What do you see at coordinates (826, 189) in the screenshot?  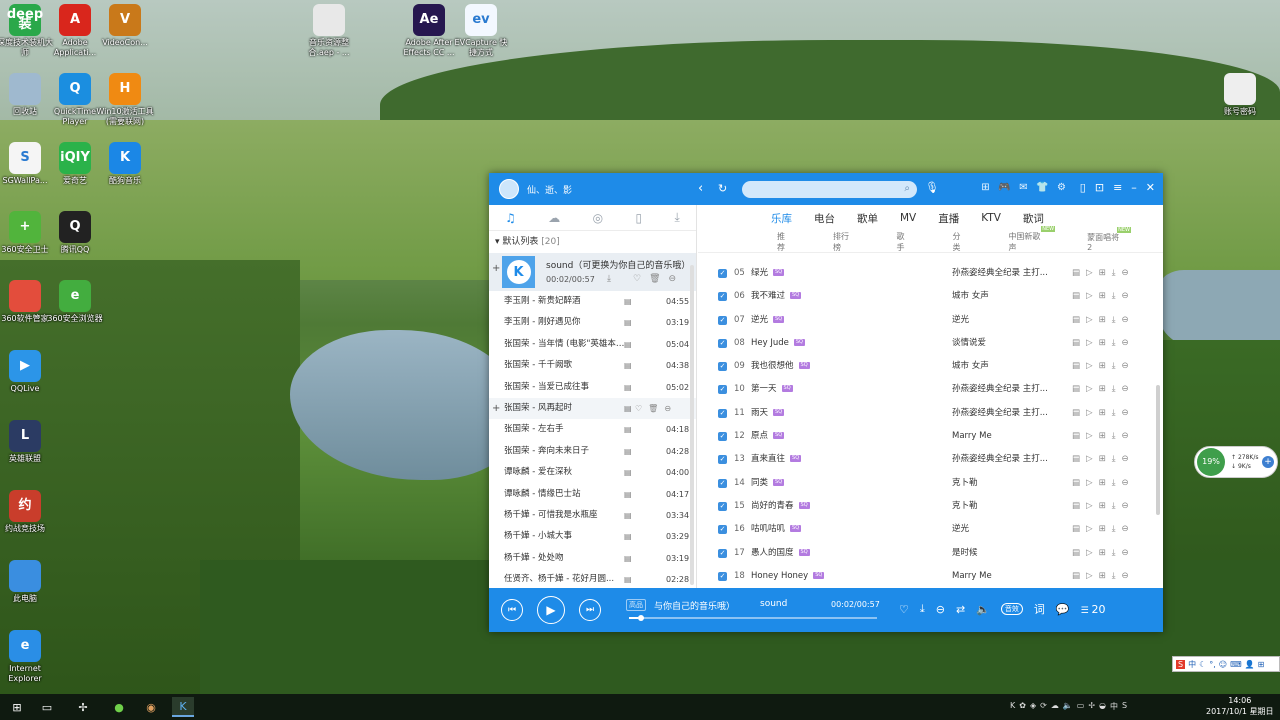 I see `player-titlebar: 仙、逝、影 ‹ ↻ ⌕ 🎙 ⊞ 🎮 ✉ 👕 ⚙ ▯ ⊡ ≡ – ✕` at bounding box center [826, 189].